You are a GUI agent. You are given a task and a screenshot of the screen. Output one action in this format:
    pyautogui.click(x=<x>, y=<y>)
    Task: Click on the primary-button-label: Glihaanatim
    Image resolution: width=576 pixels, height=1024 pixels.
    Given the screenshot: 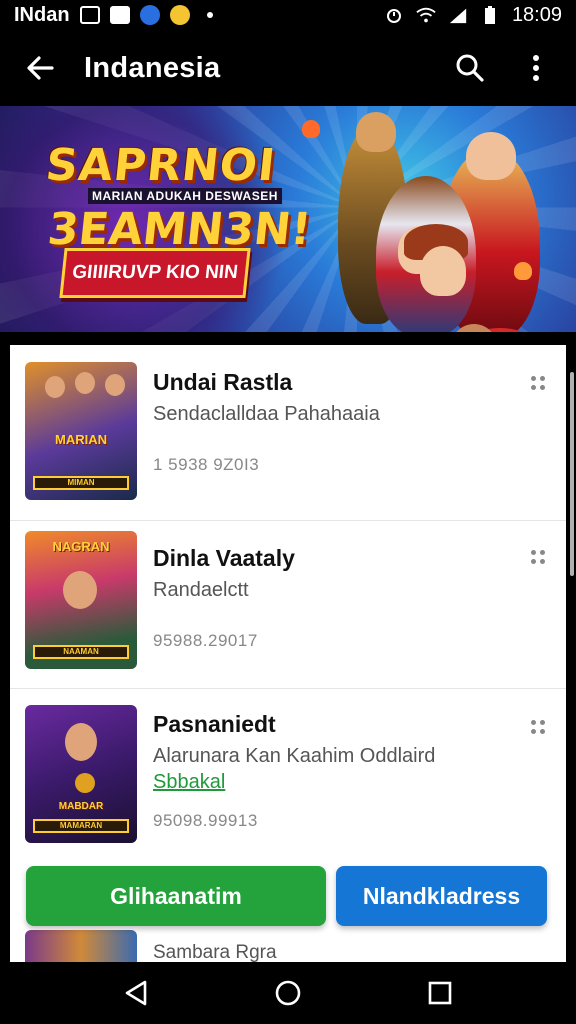 What is the action you would take?
    pyautogui.click(x=176, y=895)
    